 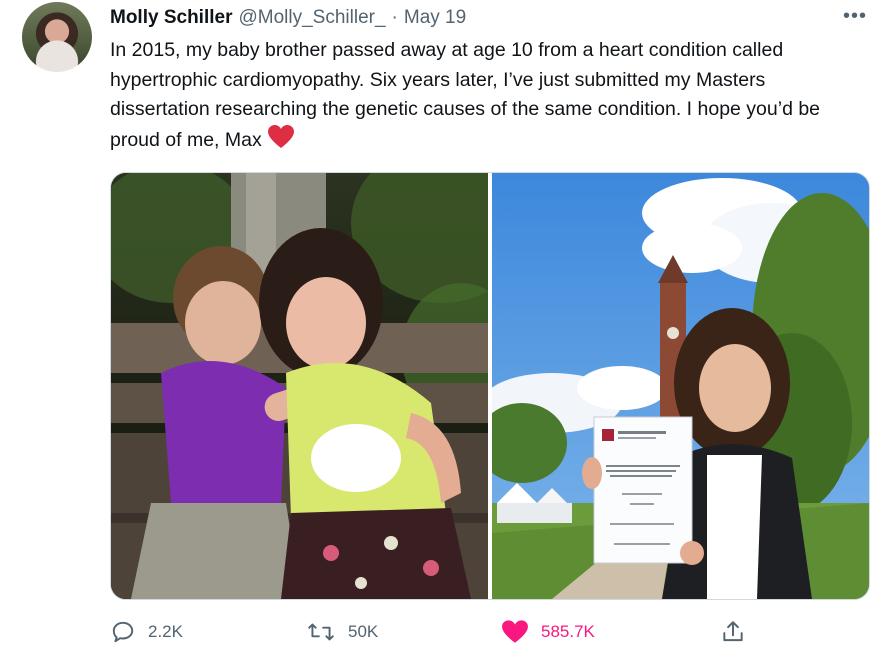 I want to click on retweet-button: 50K, so click(x=342, y=632).